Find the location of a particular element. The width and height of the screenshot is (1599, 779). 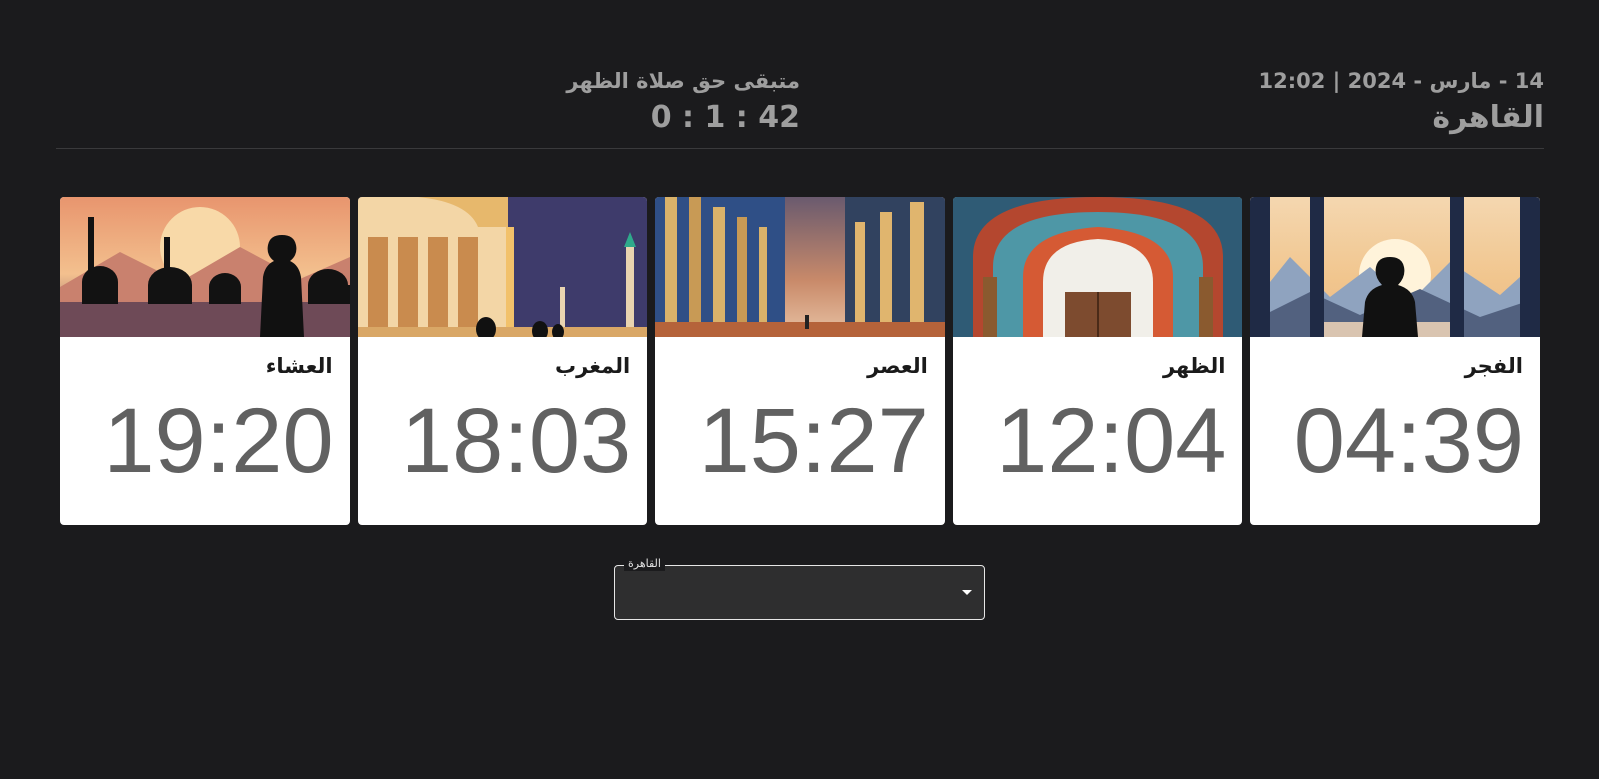

prayer-time: 19:20 is located at coordinates (218, 441).